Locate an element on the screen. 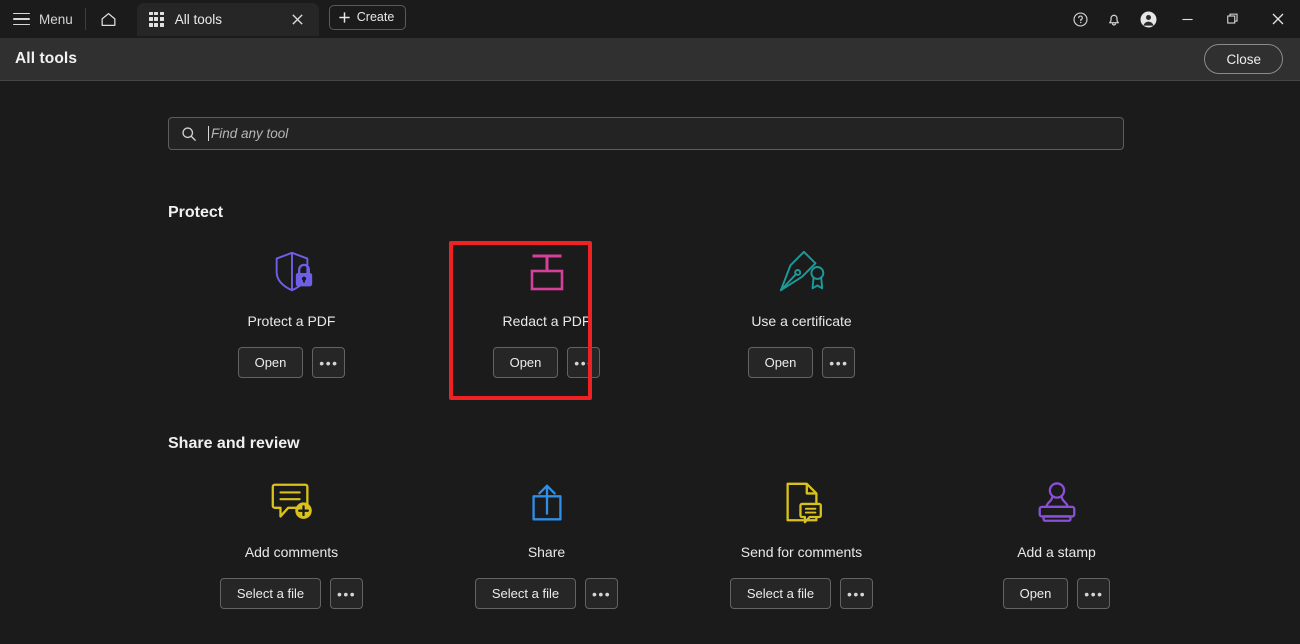 This screenshot has width=1300, height=644. tool-card-send-for-comments: Send for comments Select a file ••• is located at coordinates (801, 531).